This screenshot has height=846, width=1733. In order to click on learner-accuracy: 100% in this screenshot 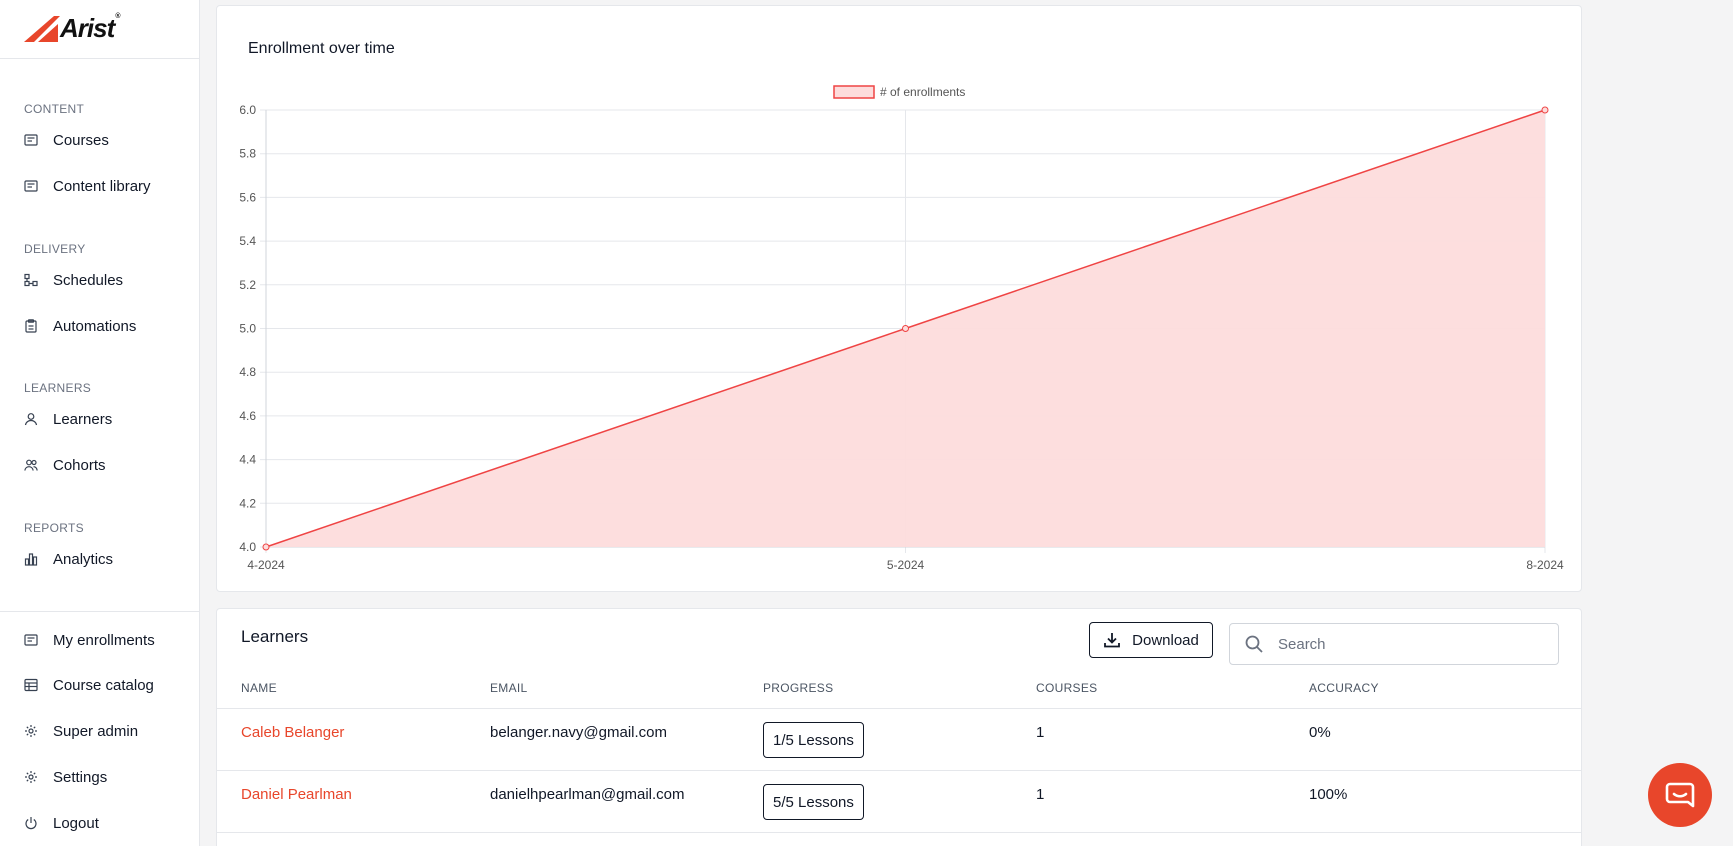, I will do `click(1328, 794)`.